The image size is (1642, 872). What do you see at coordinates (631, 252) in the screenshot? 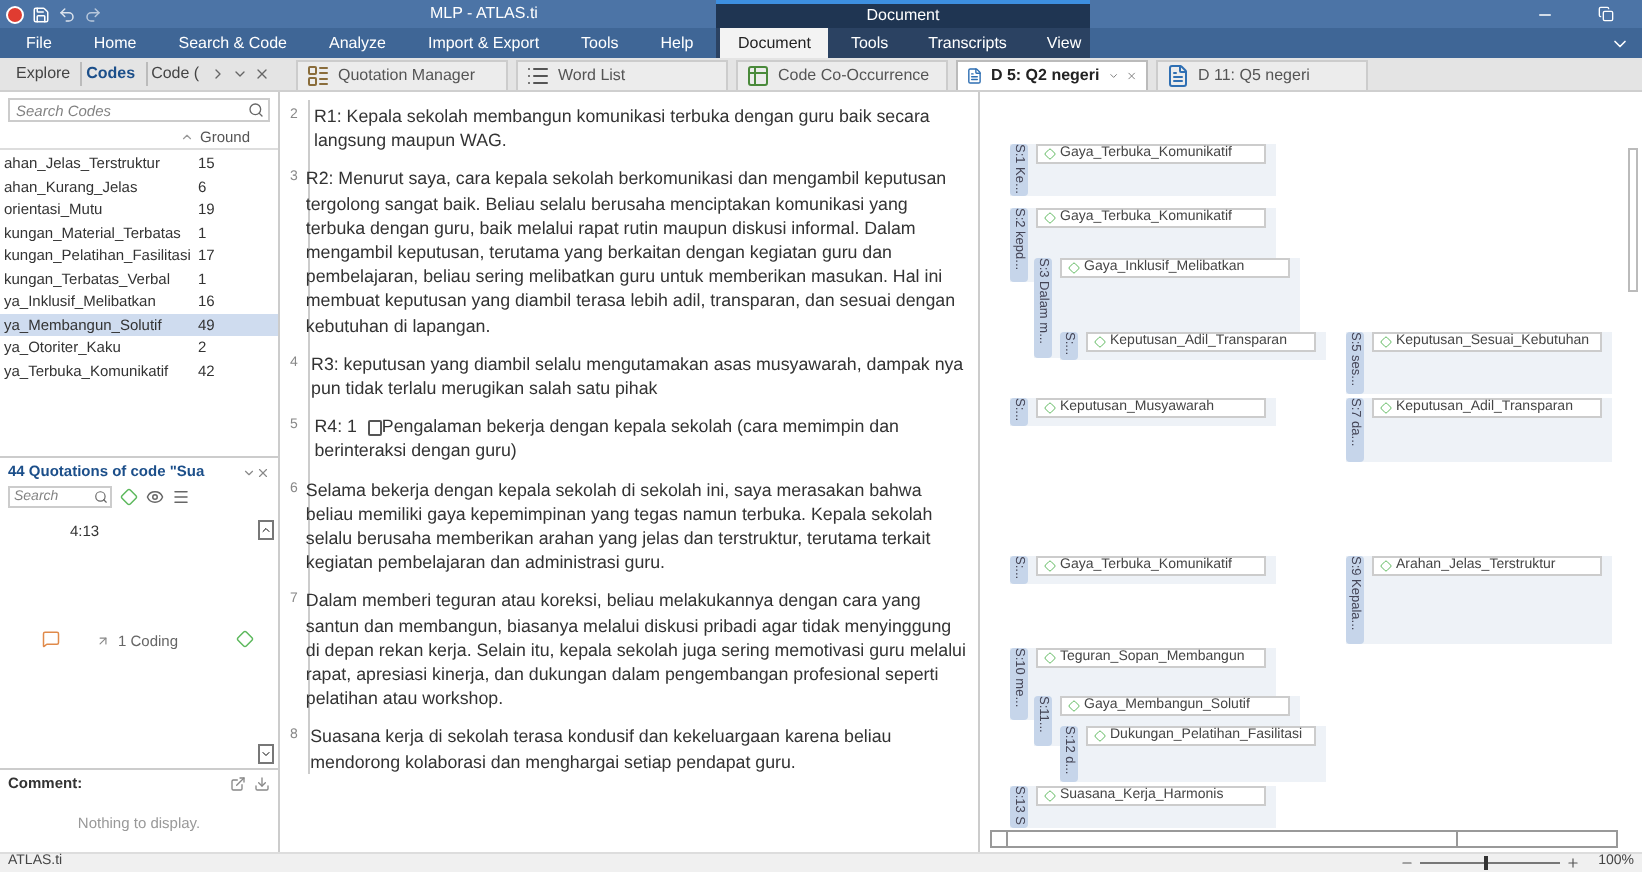
I see `paragraph: R2: Menurut saya, cara kepala sekolah berkomunikasi dan mengambil keputusan tergolong sangat baik. Beliau selalu berusaha menciptakan komunikasi yang terbuka dengan guru, baik melalui rapat rutin maupun diskusi informal. Dalam mengambil keputusan, terutama yang berkaitan dengan kegiatan guru dan pembelajaran, beliau sering melibatkan guru untuk memberikan masukan. Hal ini membuat keputusan yang diambil terasa lebih adil, transparan, dan sesuai dengan kebutuhan di lapangan.` at bounding box center [631, 252].